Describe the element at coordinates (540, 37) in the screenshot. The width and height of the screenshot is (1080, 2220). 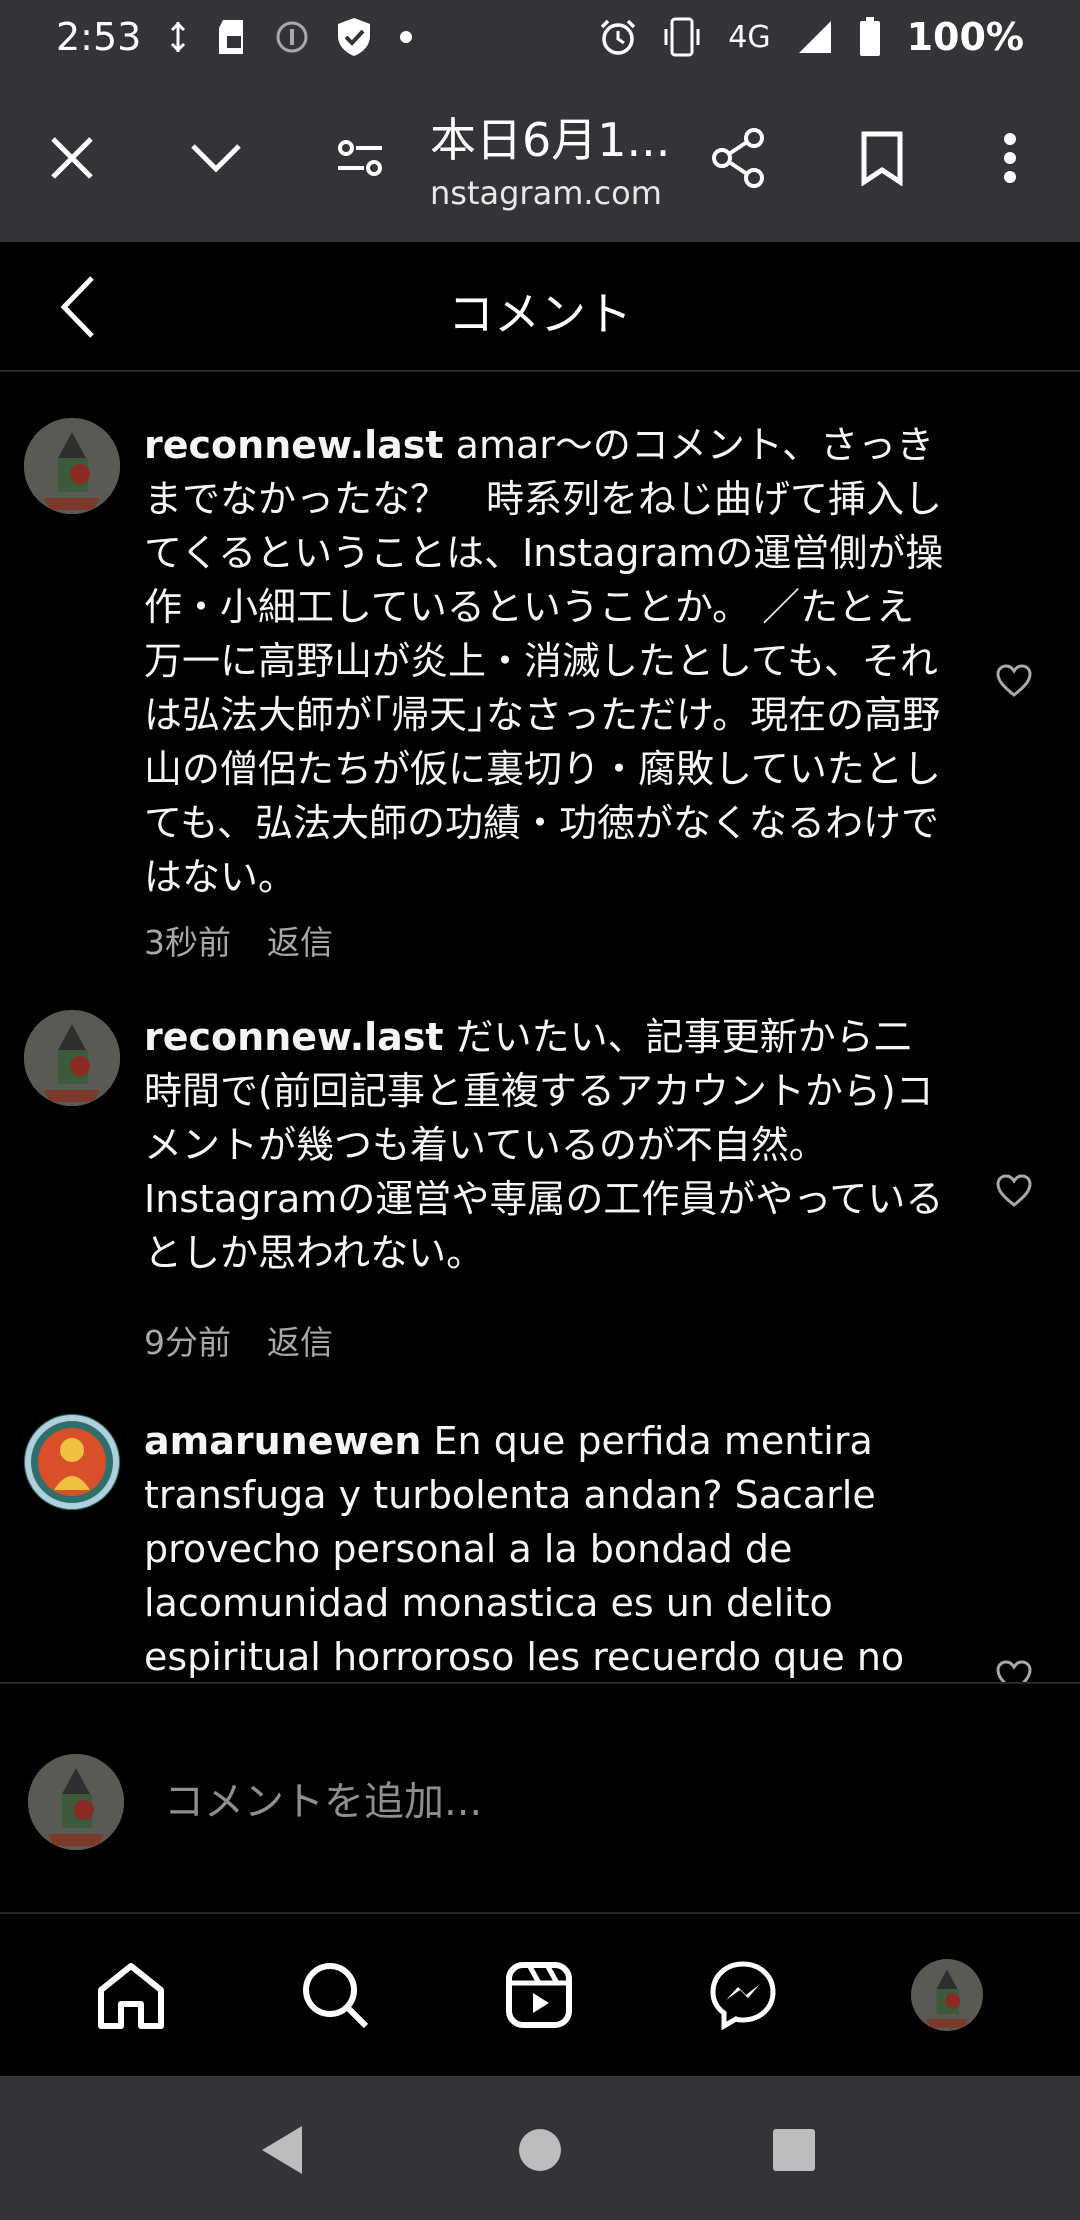
I see `status-bar: 2:53 4G 100%` at that location.